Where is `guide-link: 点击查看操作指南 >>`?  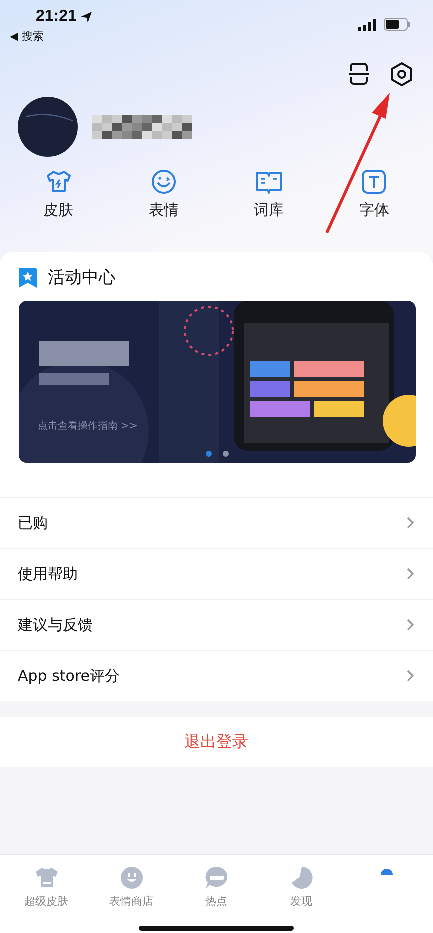
guide-link: 点击查看操作指南 >> is located at coordinates (88, 426).